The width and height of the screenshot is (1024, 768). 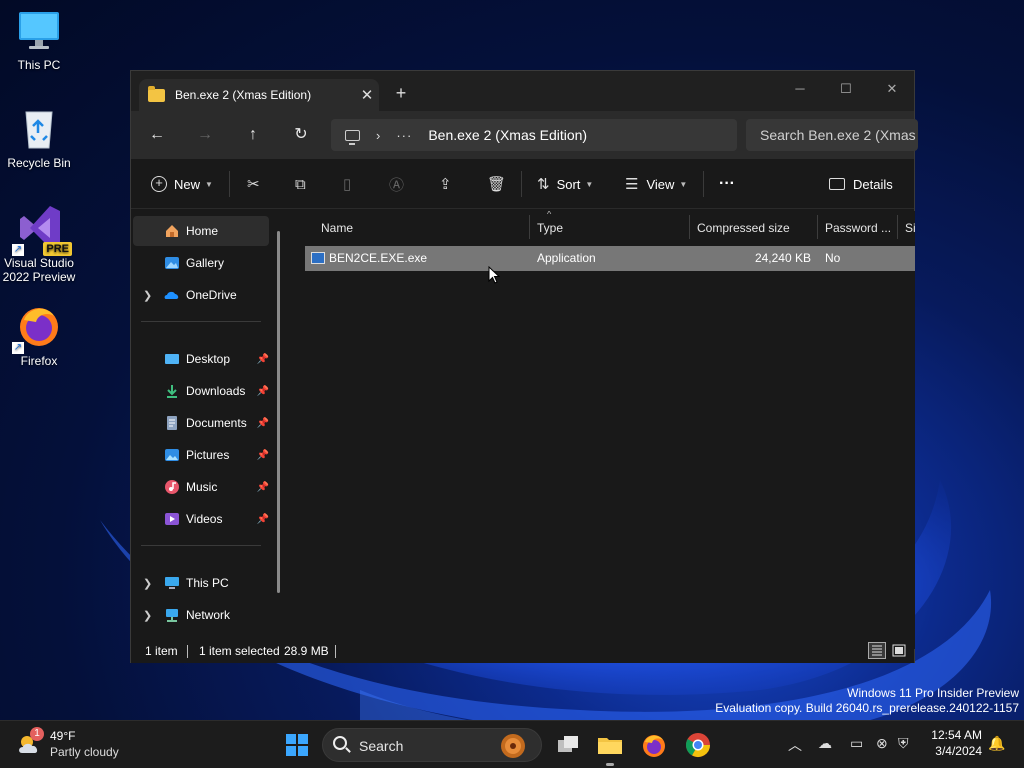 What do you see at coordinates (201, 615) in the screenshot?
I see `nav-item-network: ❯ Network` at bounding box center [201, 615].